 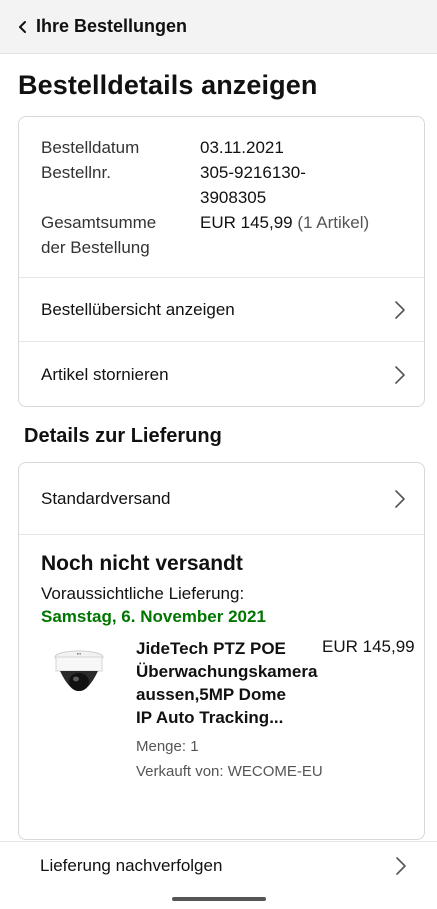 I want to click on shipping-method-label: Standardversand, so click(x=106, y=498).